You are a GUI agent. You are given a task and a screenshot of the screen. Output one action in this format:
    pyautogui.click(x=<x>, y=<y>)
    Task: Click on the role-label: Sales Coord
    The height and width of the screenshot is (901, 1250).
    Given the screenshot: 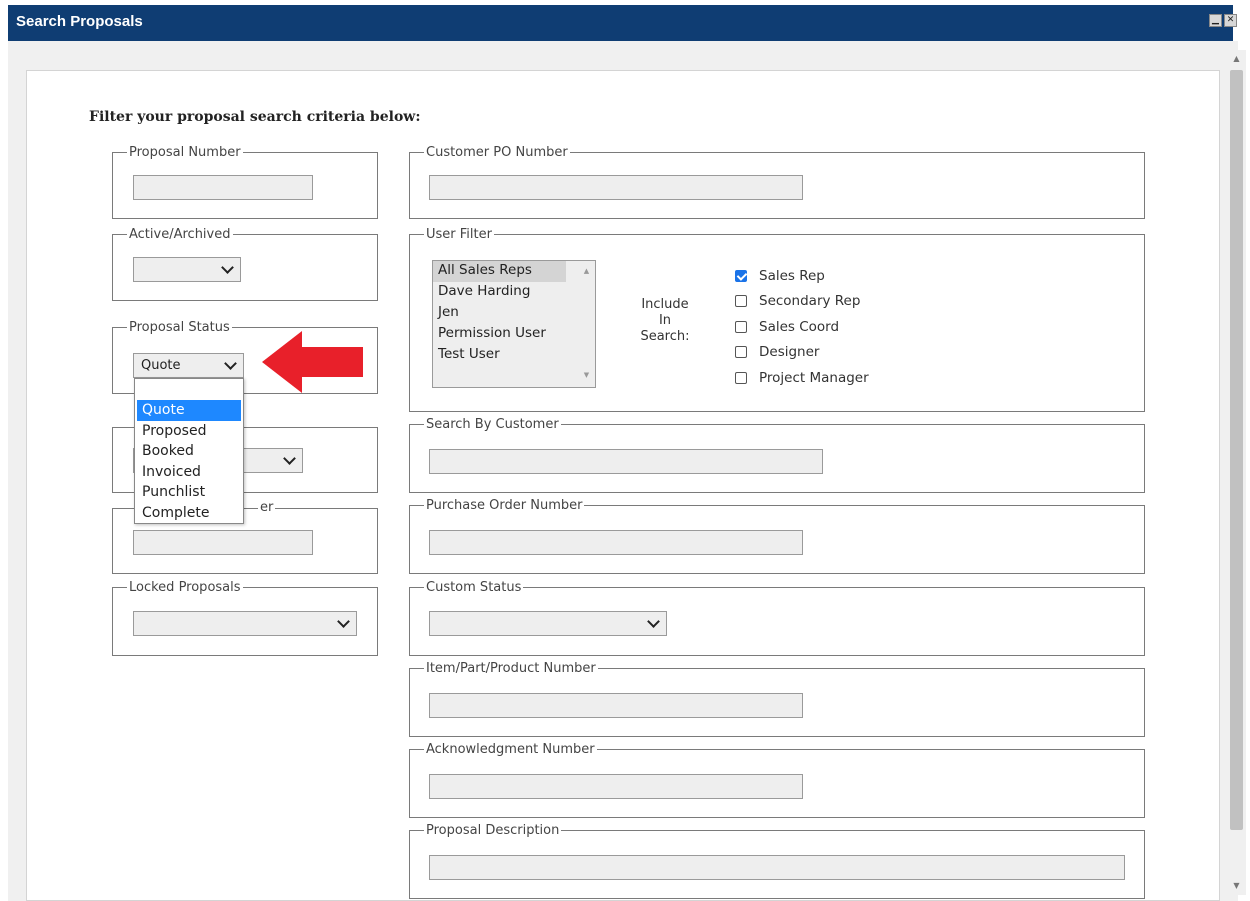 What is the action you would take?
    pyautogui.click(x=799, y=327)
    